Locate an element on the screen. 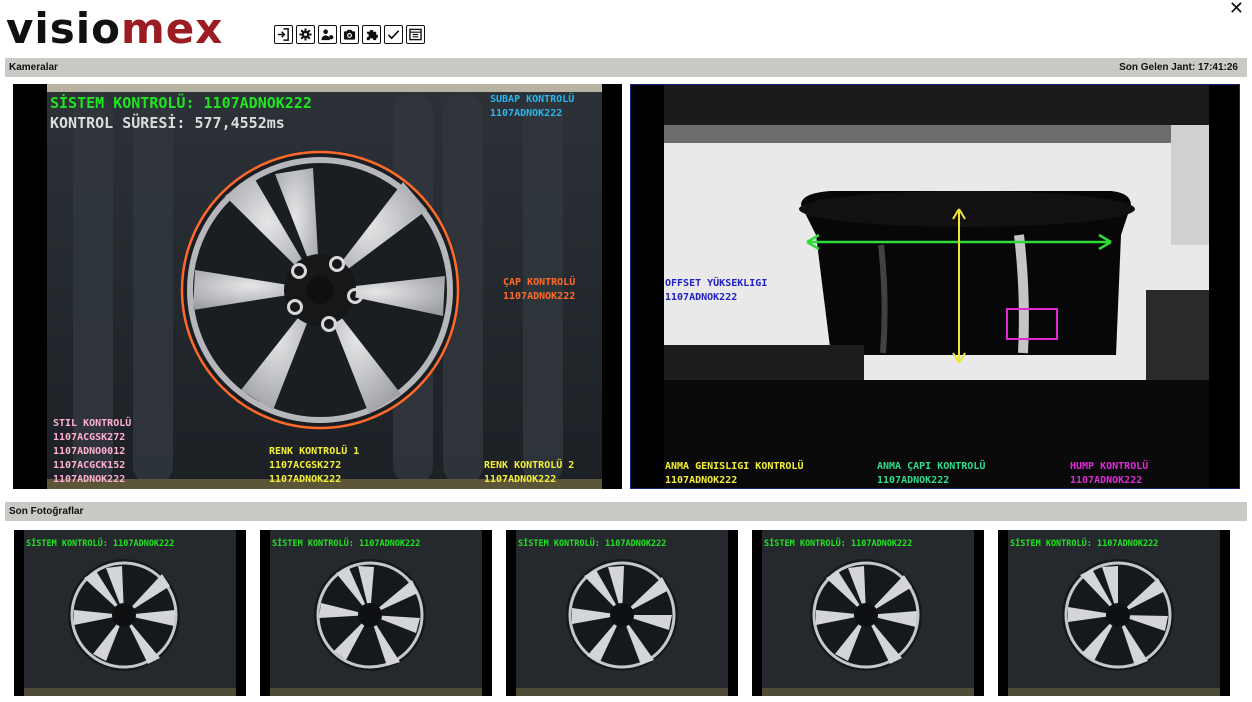  users-icon is located at coordinates (327, 35).